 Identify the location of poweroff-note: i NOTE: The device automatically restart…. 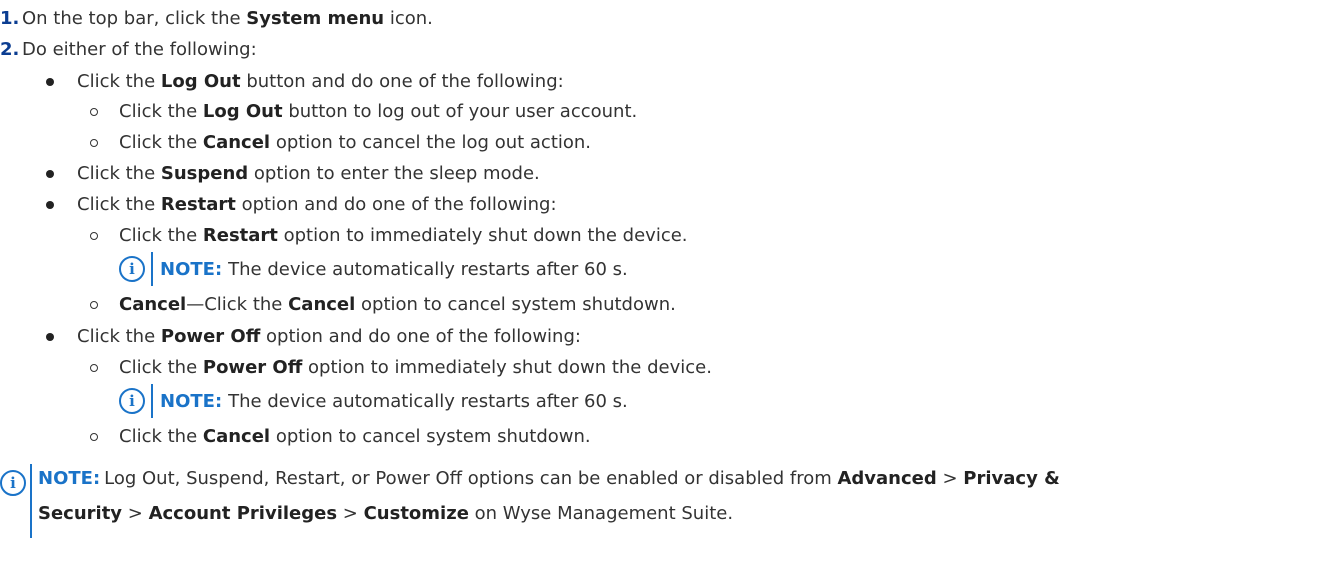
(373, 401).